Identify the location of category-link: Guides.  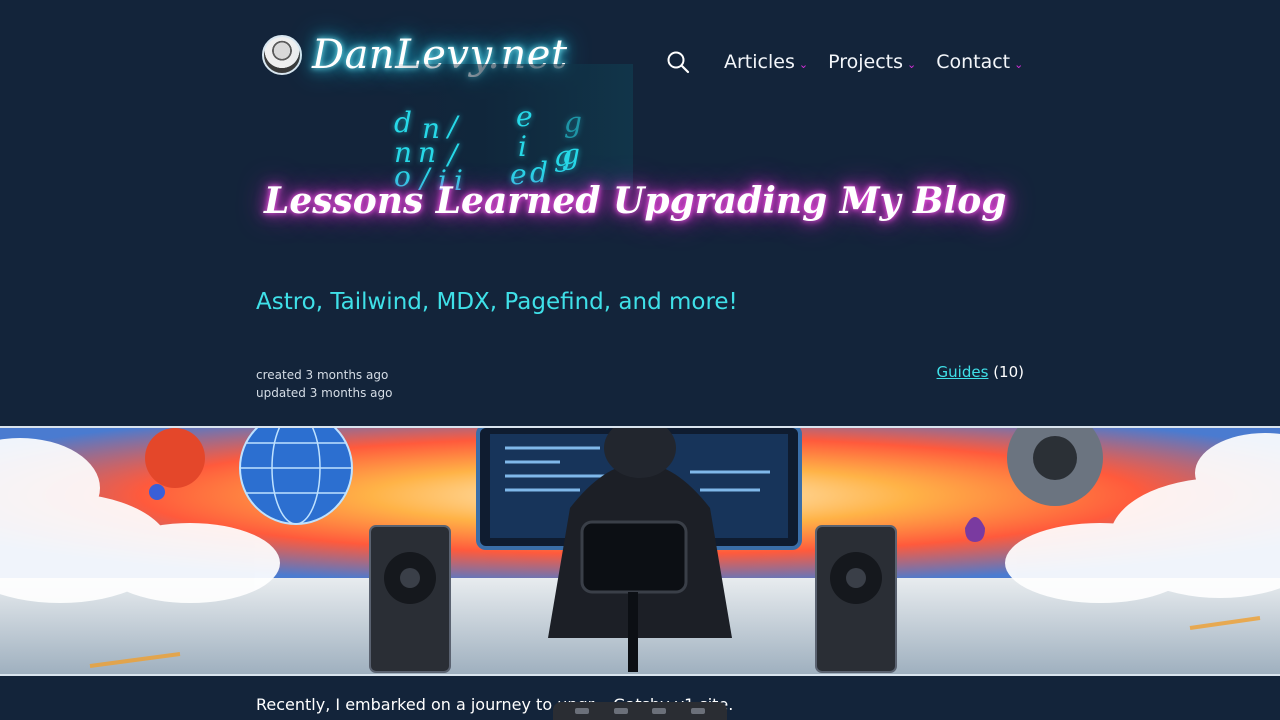
(963, 372).